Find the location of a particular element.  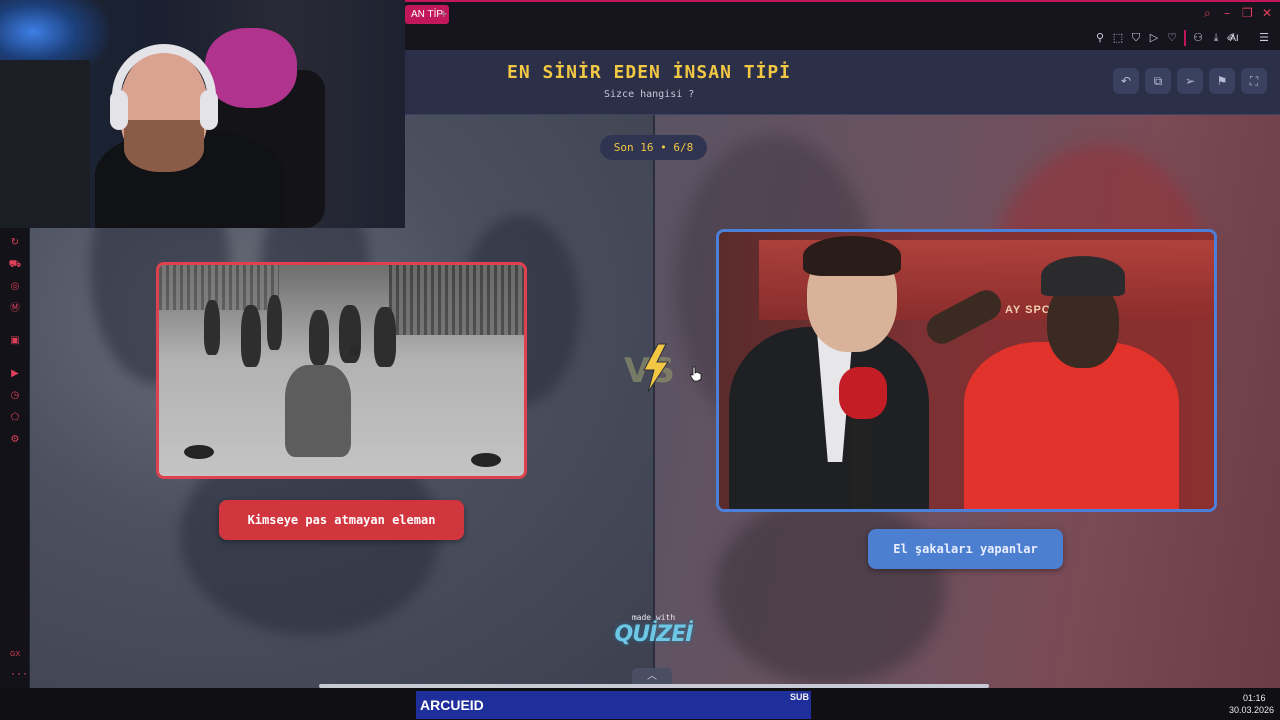

restore-icon: ❐ is located at coordinates (1247, 13).